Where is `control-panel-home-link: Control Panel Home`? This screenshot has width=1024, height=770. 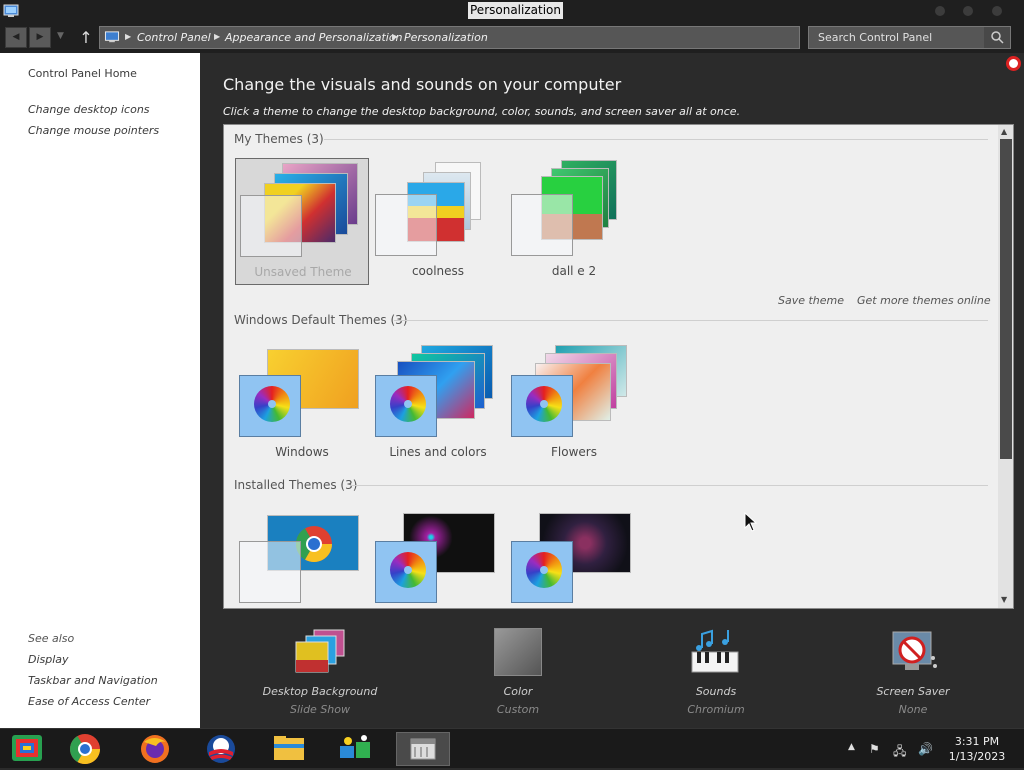
control-panel-home-link: Control Panel Home is located at coordinates (82, 73).